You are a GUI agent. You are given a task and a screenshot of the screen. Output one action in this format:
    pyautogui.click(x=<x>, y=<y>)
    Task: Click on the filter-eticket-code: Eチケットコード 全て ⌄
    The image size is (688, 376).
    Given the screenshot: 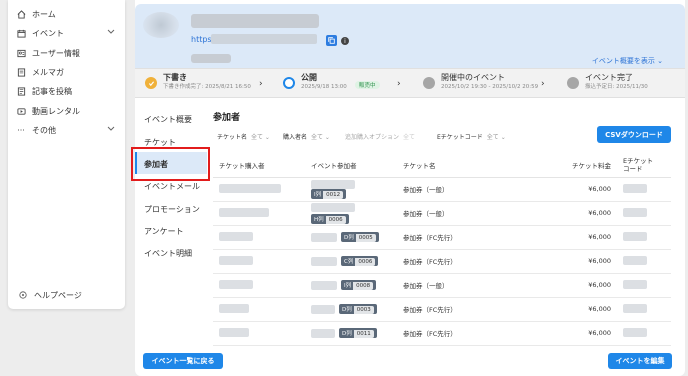 What is the action you would take?
    pyautogui.click(x=471, y=136)
    